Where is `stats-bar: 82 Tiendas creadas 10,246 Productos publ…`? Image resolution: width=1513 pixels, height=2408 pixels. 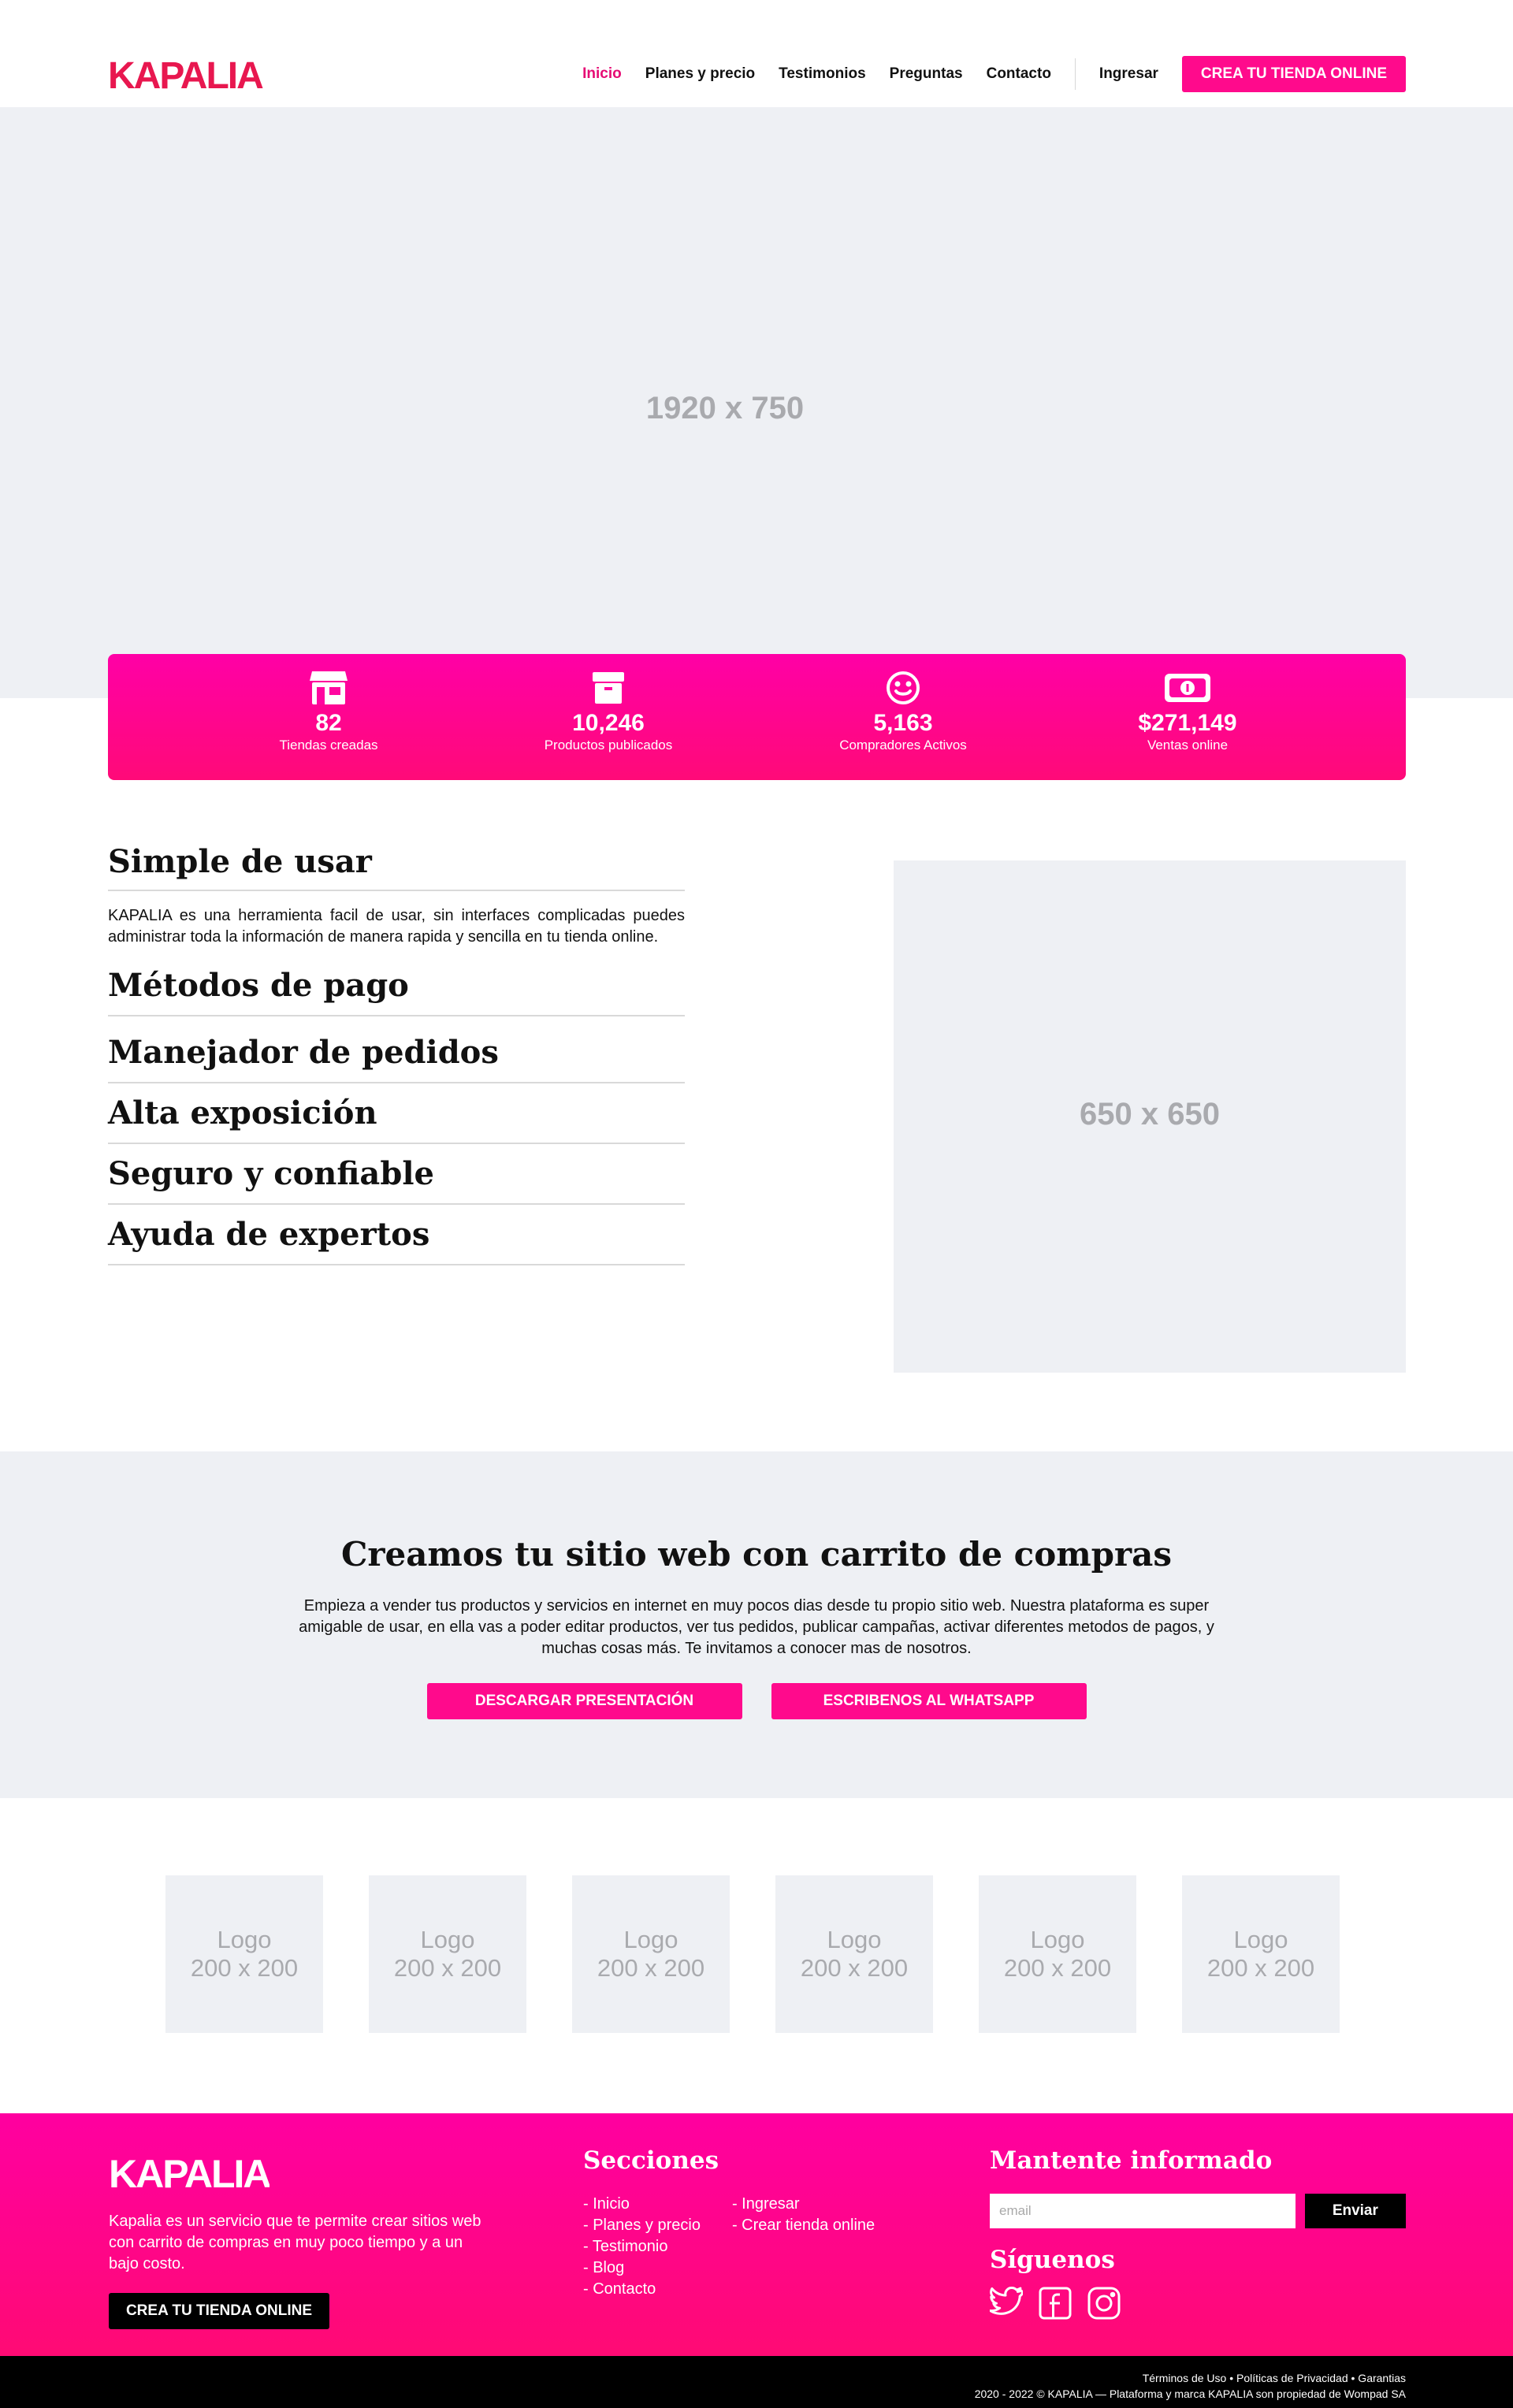
stats-bar: 82 Tiendas creadas 10,246 Productos publ… is located at coordinates (757, 717).